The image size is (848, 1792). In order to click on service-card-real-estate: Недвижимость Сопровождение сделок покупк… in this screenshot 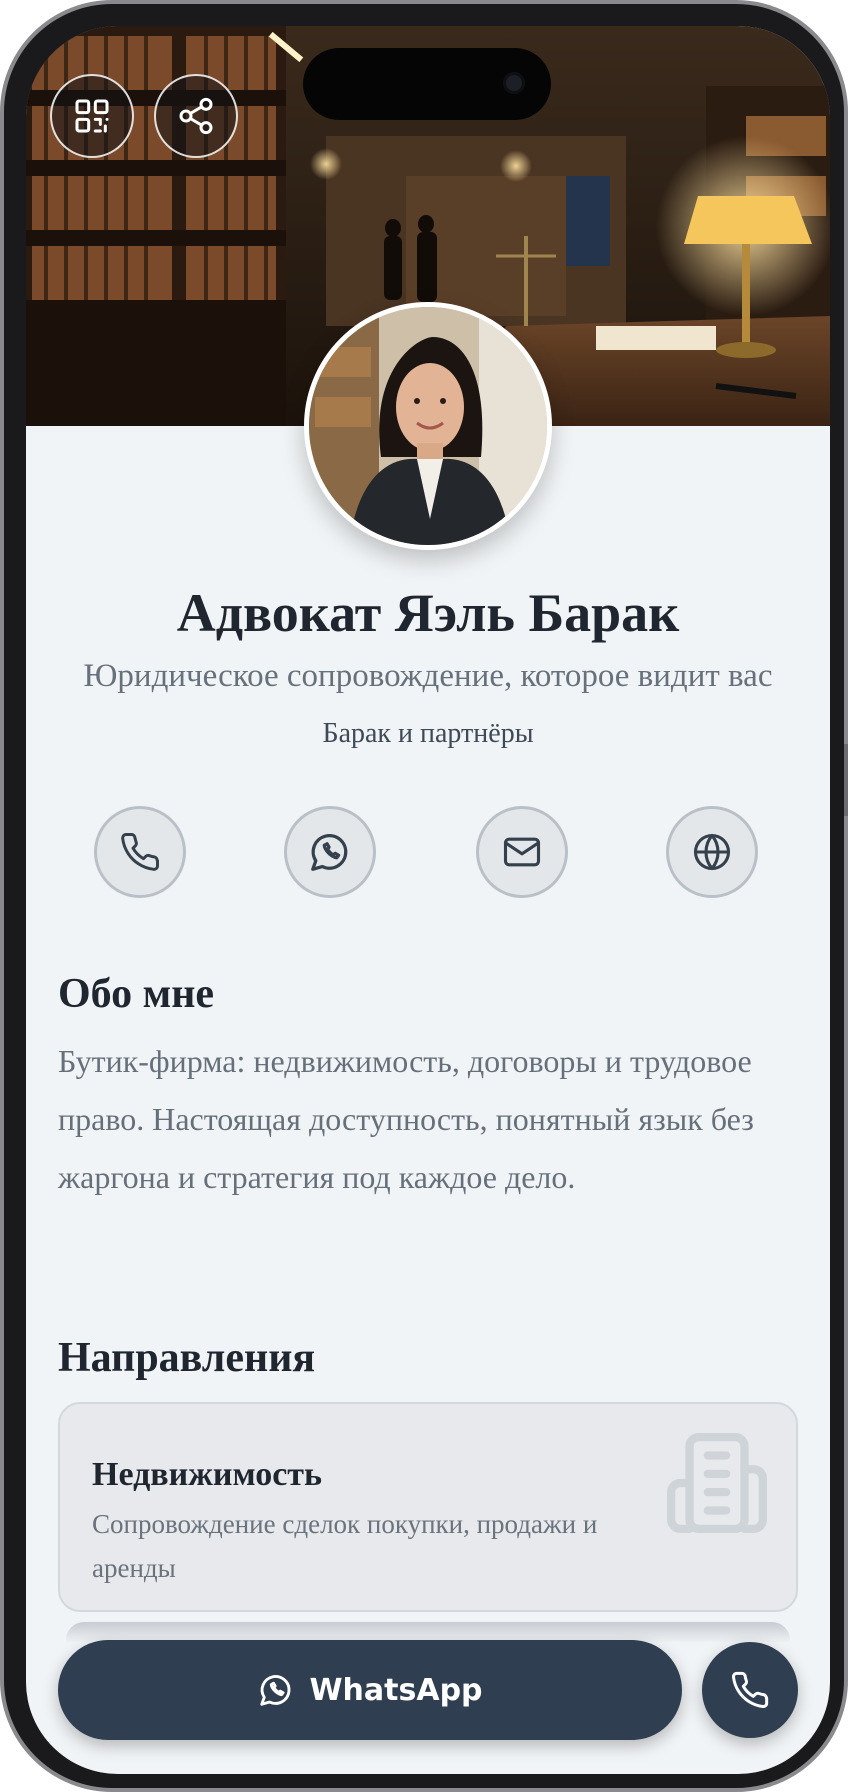, I will do `click(428, 1507)`.